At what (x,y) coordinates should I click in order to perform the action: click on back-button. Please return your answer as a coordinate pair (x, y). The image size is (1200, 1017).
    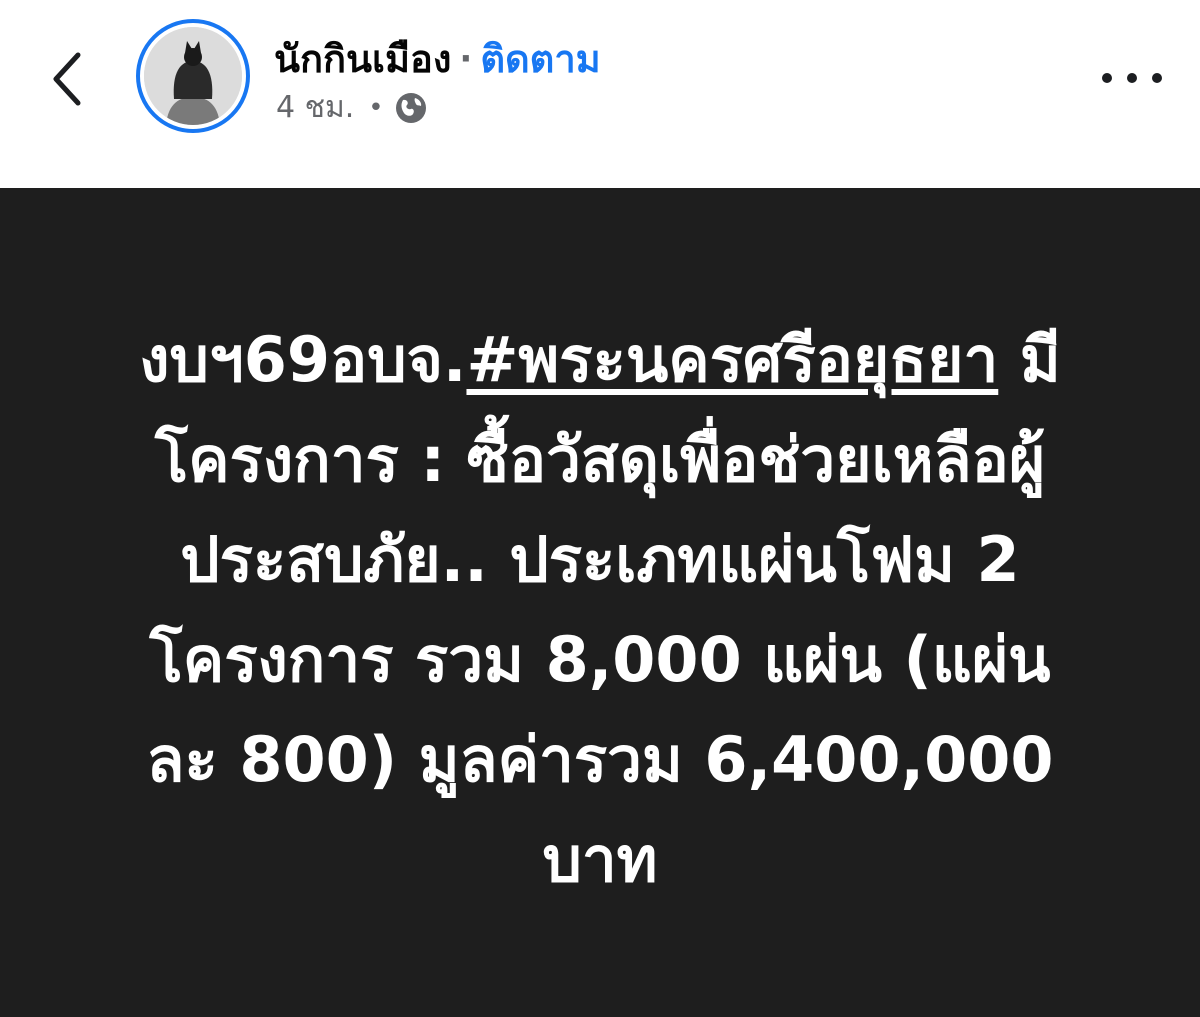
    Looking at the image, I should click on (68, 79).